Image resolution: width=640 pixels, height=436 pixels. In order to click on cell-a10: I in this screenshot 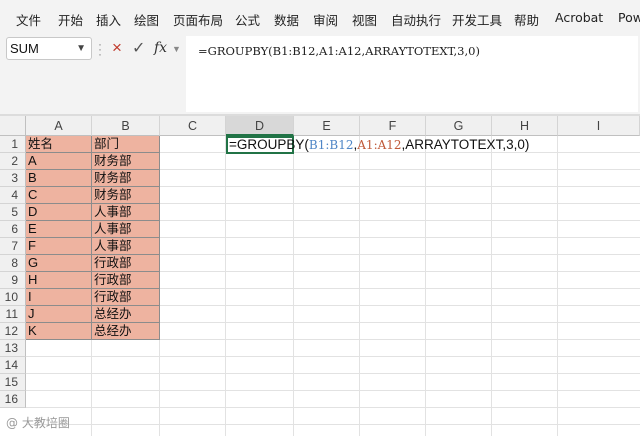, I will do `click(59, 297)`.